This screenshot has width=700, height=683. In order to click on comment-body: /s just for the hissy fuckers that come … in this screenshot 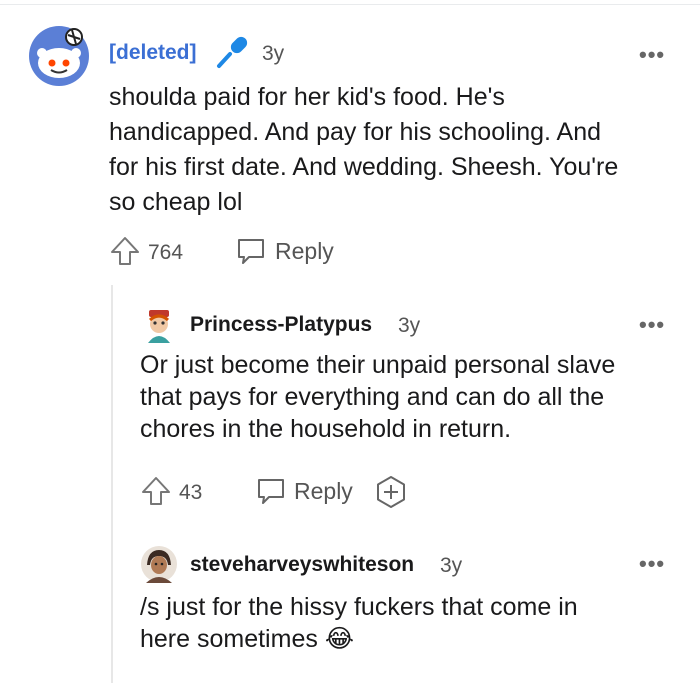, I will do `click(410, 623)`.